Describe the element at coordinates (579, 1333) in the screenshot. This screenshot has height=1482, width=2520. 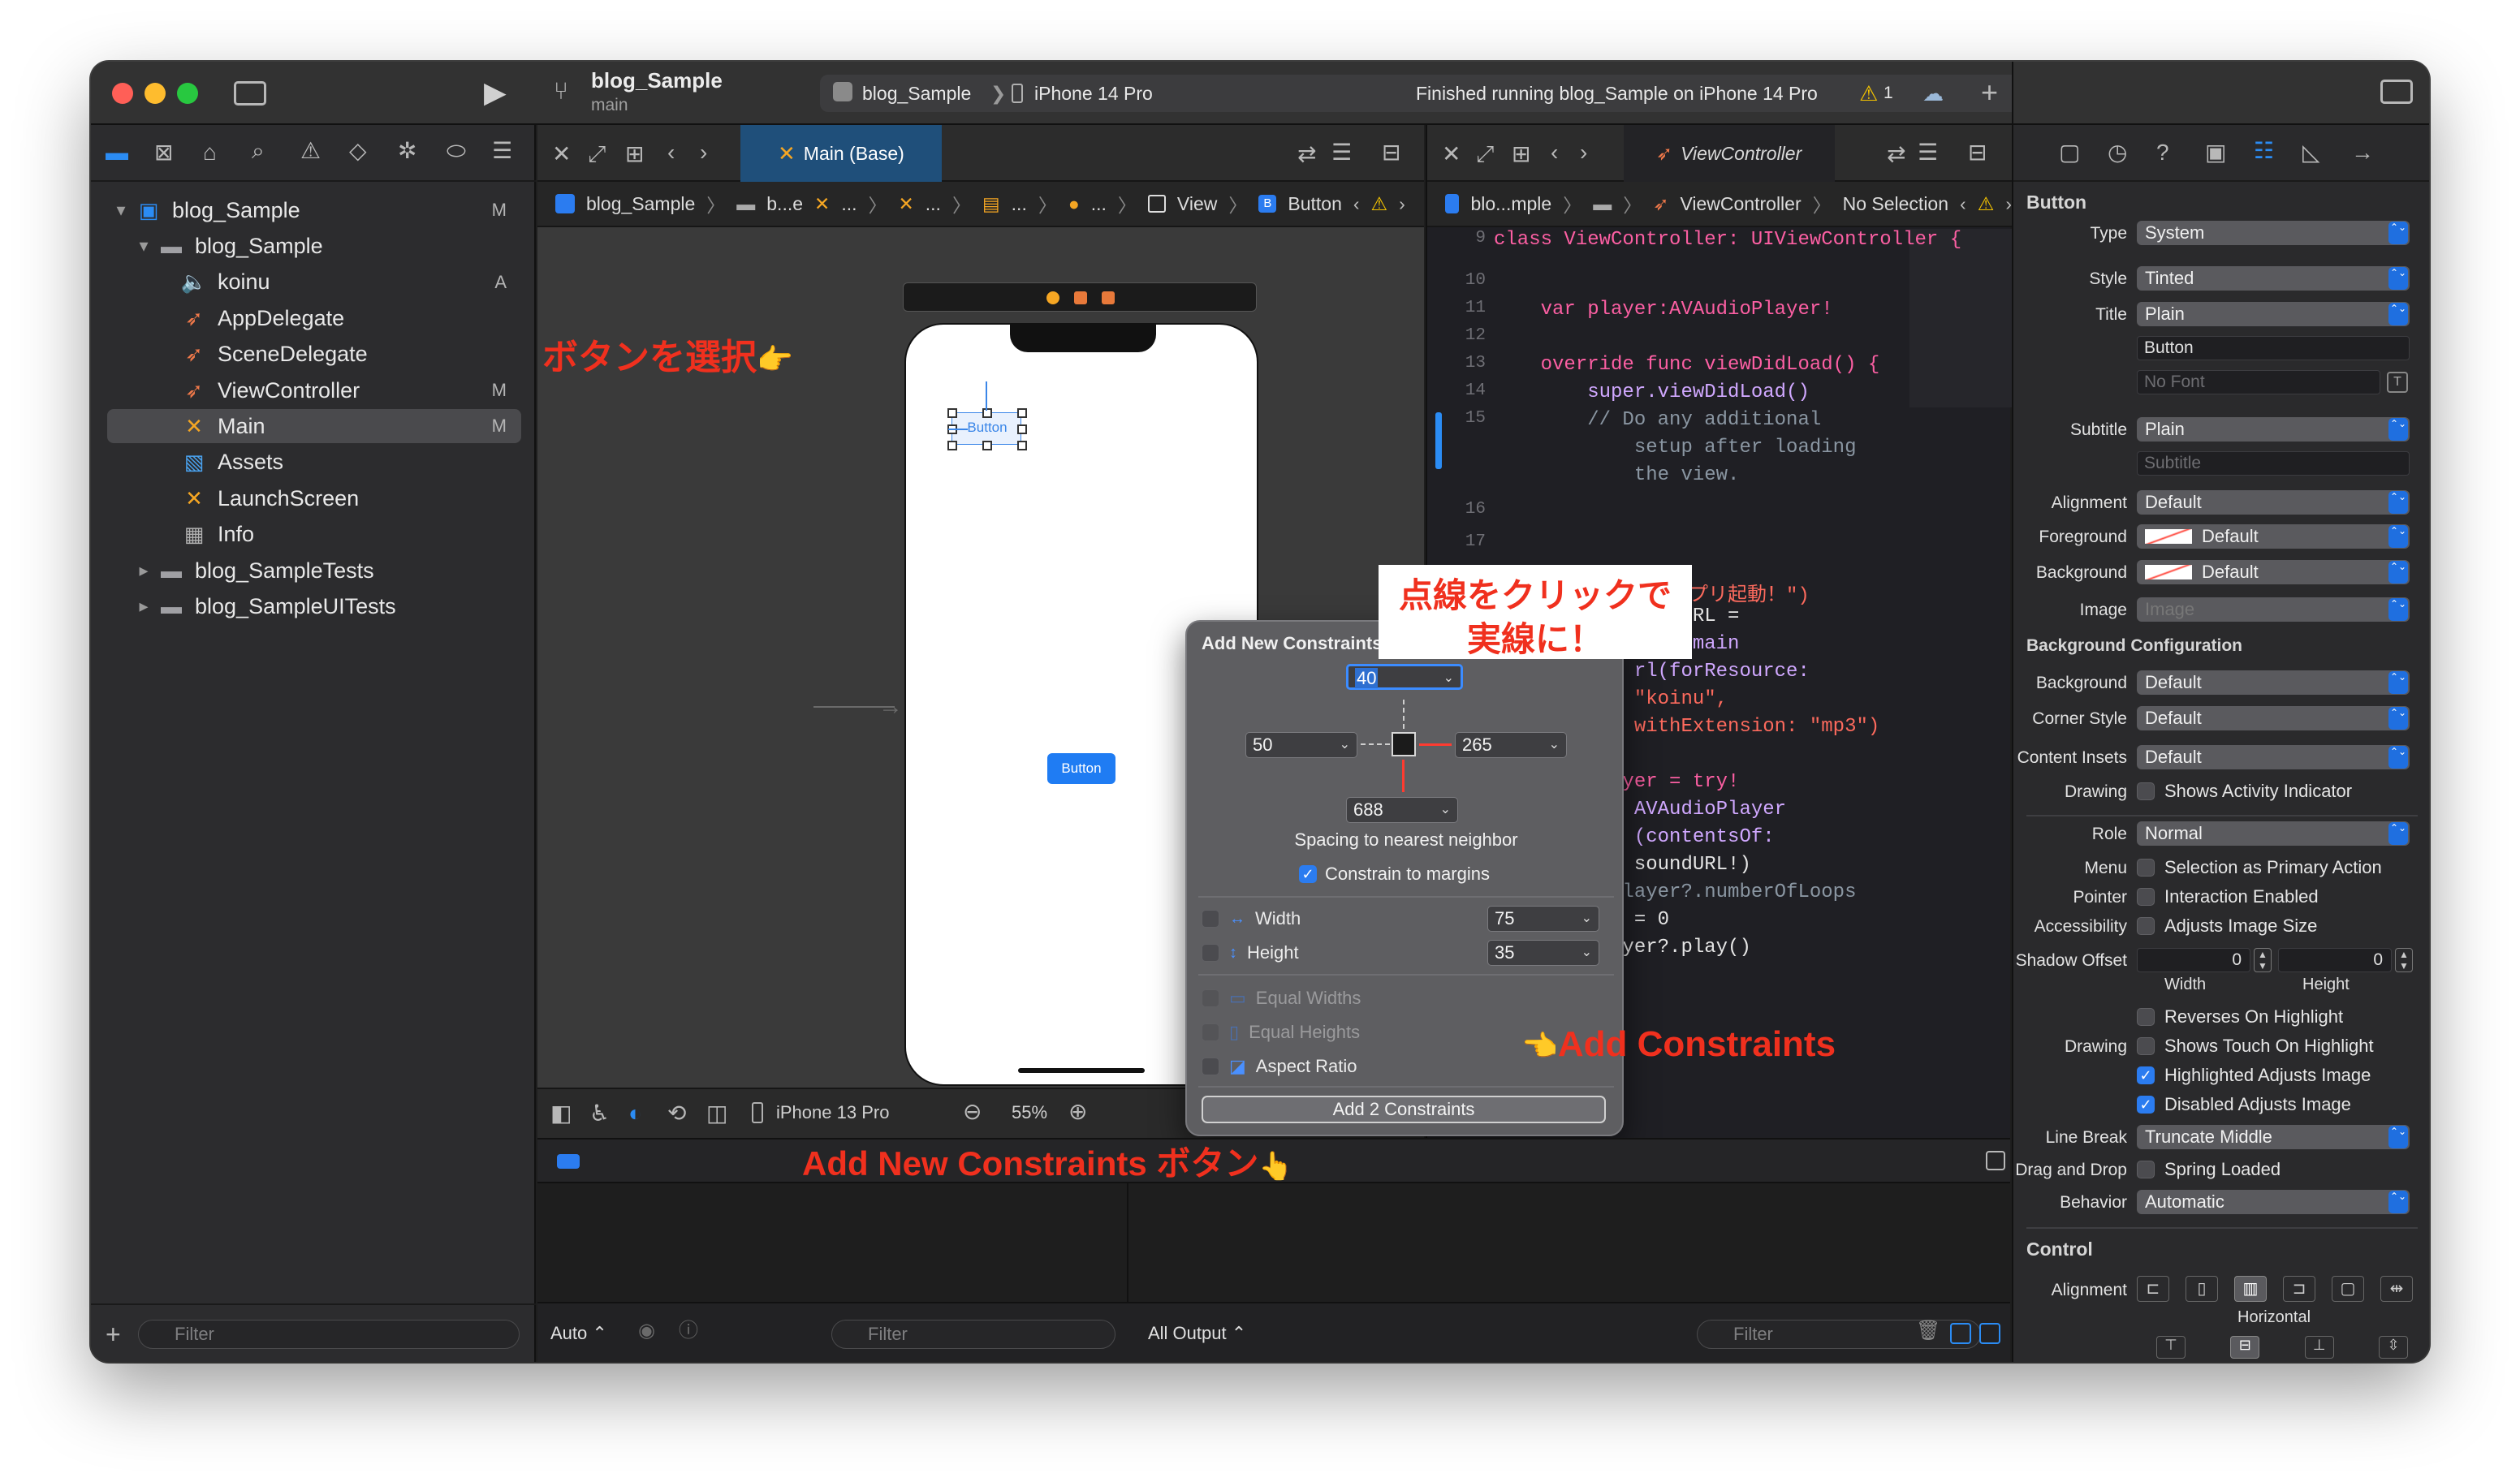
I see `variables-scope-selector: Auto ⌃` at that location.